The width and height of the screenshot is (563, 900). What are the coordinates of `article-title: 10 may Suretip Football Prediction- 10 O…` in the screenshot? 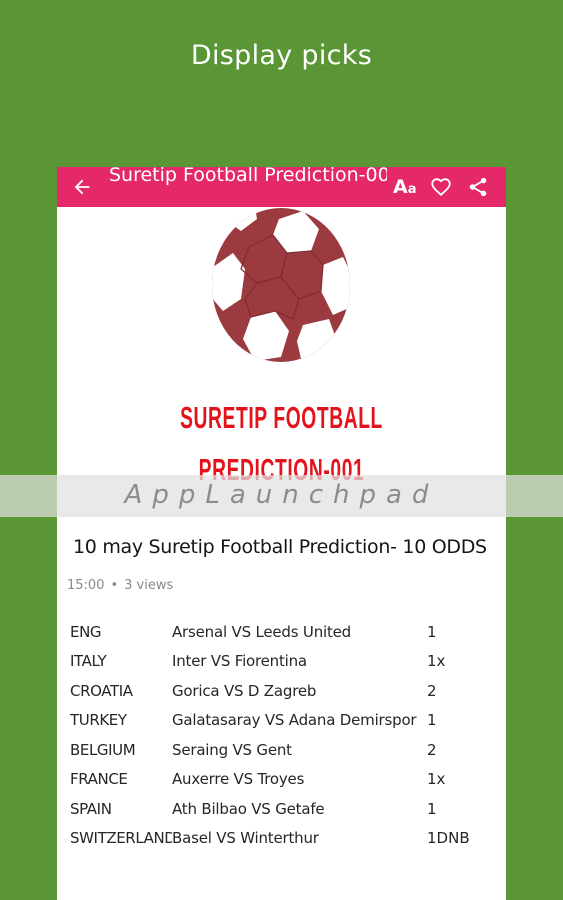 It's located at (280, 547).